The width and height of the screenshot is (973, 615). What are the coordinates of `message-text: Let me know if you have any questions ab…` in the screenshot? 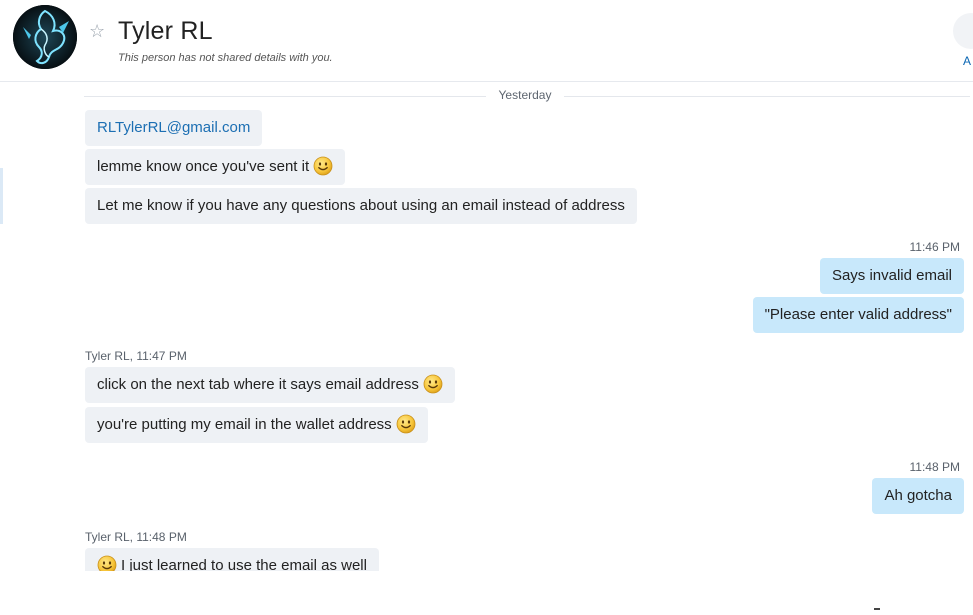 It's located at (361, 205).